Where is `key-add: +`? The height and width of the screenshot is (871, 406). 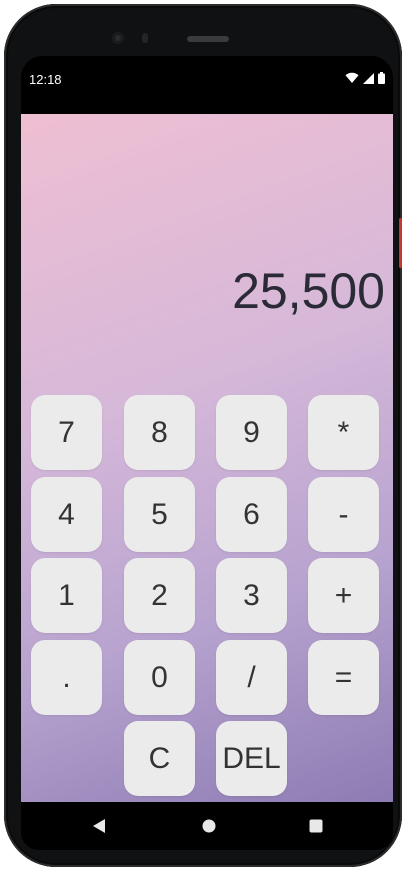 key-add: + is located at coordinates (343, 595).